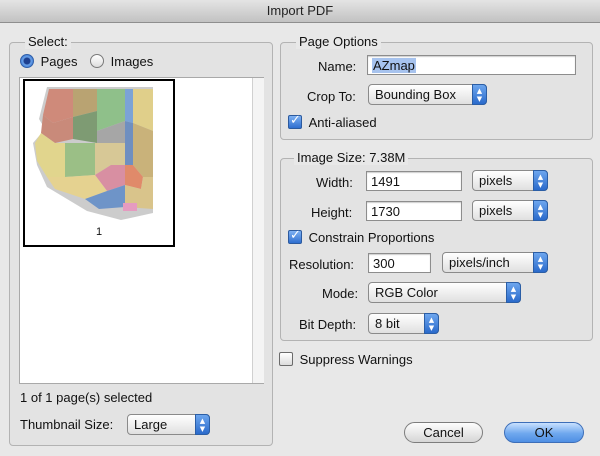  I want to click on bit-depth-popup: 8 bit ▲ ▼, so click(403, 323).